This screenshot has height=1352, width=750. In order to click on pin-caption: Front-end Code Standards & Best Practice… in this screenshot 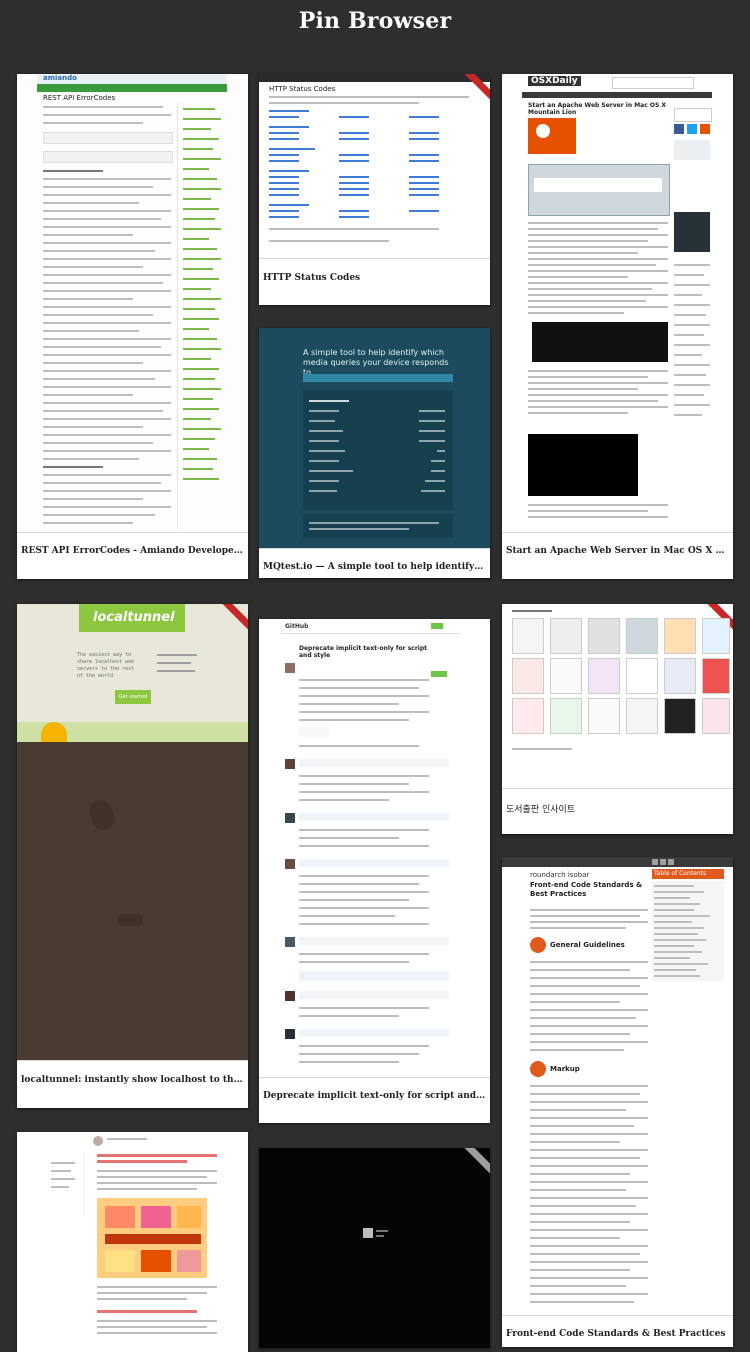, I will do `click(616, 1334)`.